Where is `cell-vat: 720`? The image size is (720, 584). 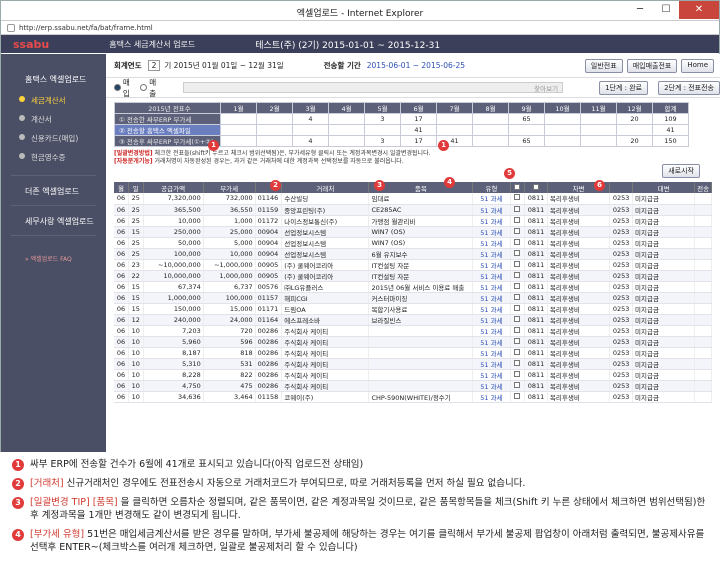
cell-vat: 720 is located at coordinates (229, 331).